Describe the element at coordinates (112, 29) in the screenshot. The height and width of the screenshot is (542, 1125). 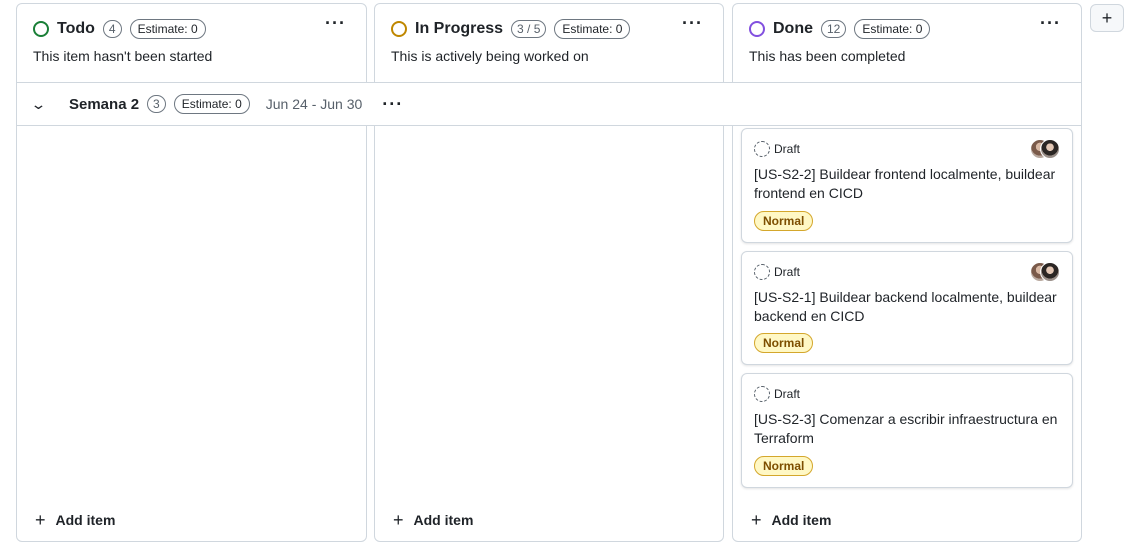
I see `item-count-badge: 4` at that location.